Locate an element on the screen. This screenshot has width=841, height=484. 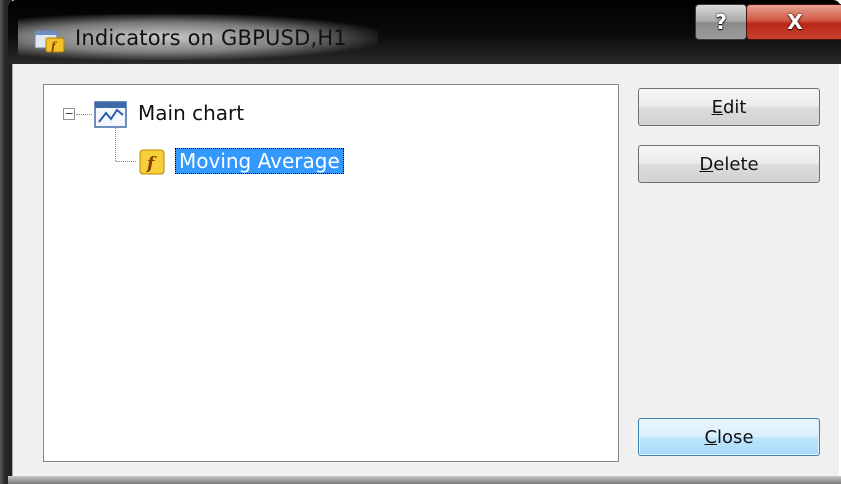
window-title: Indicators on GBPUSD,H1 is located at coordinates (211, 38).